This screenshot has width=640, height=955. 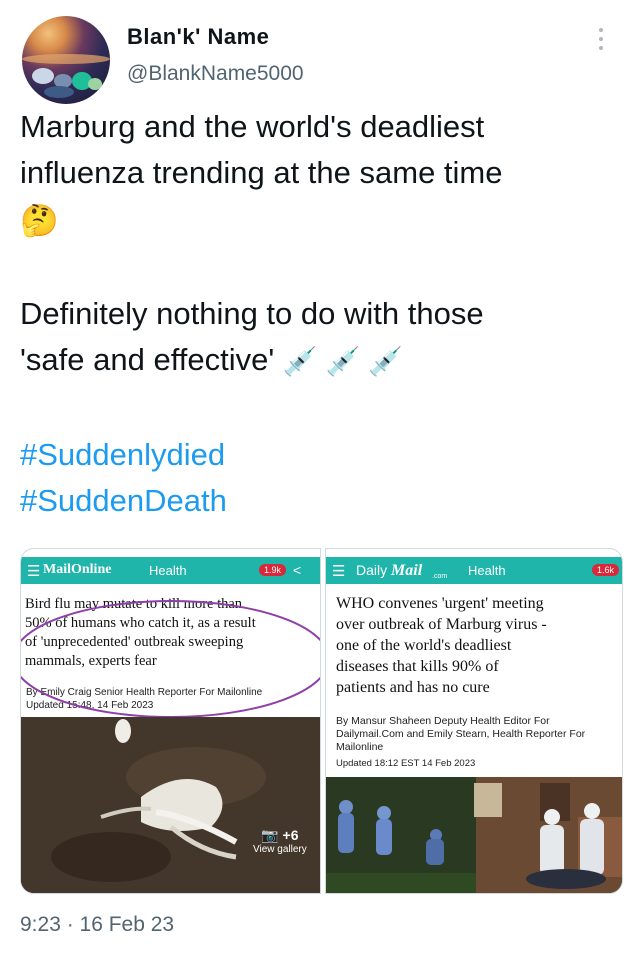 I want to click on tweet-timestamp: 9:23 · 16 Feb 23, so click(x=97, y=925).